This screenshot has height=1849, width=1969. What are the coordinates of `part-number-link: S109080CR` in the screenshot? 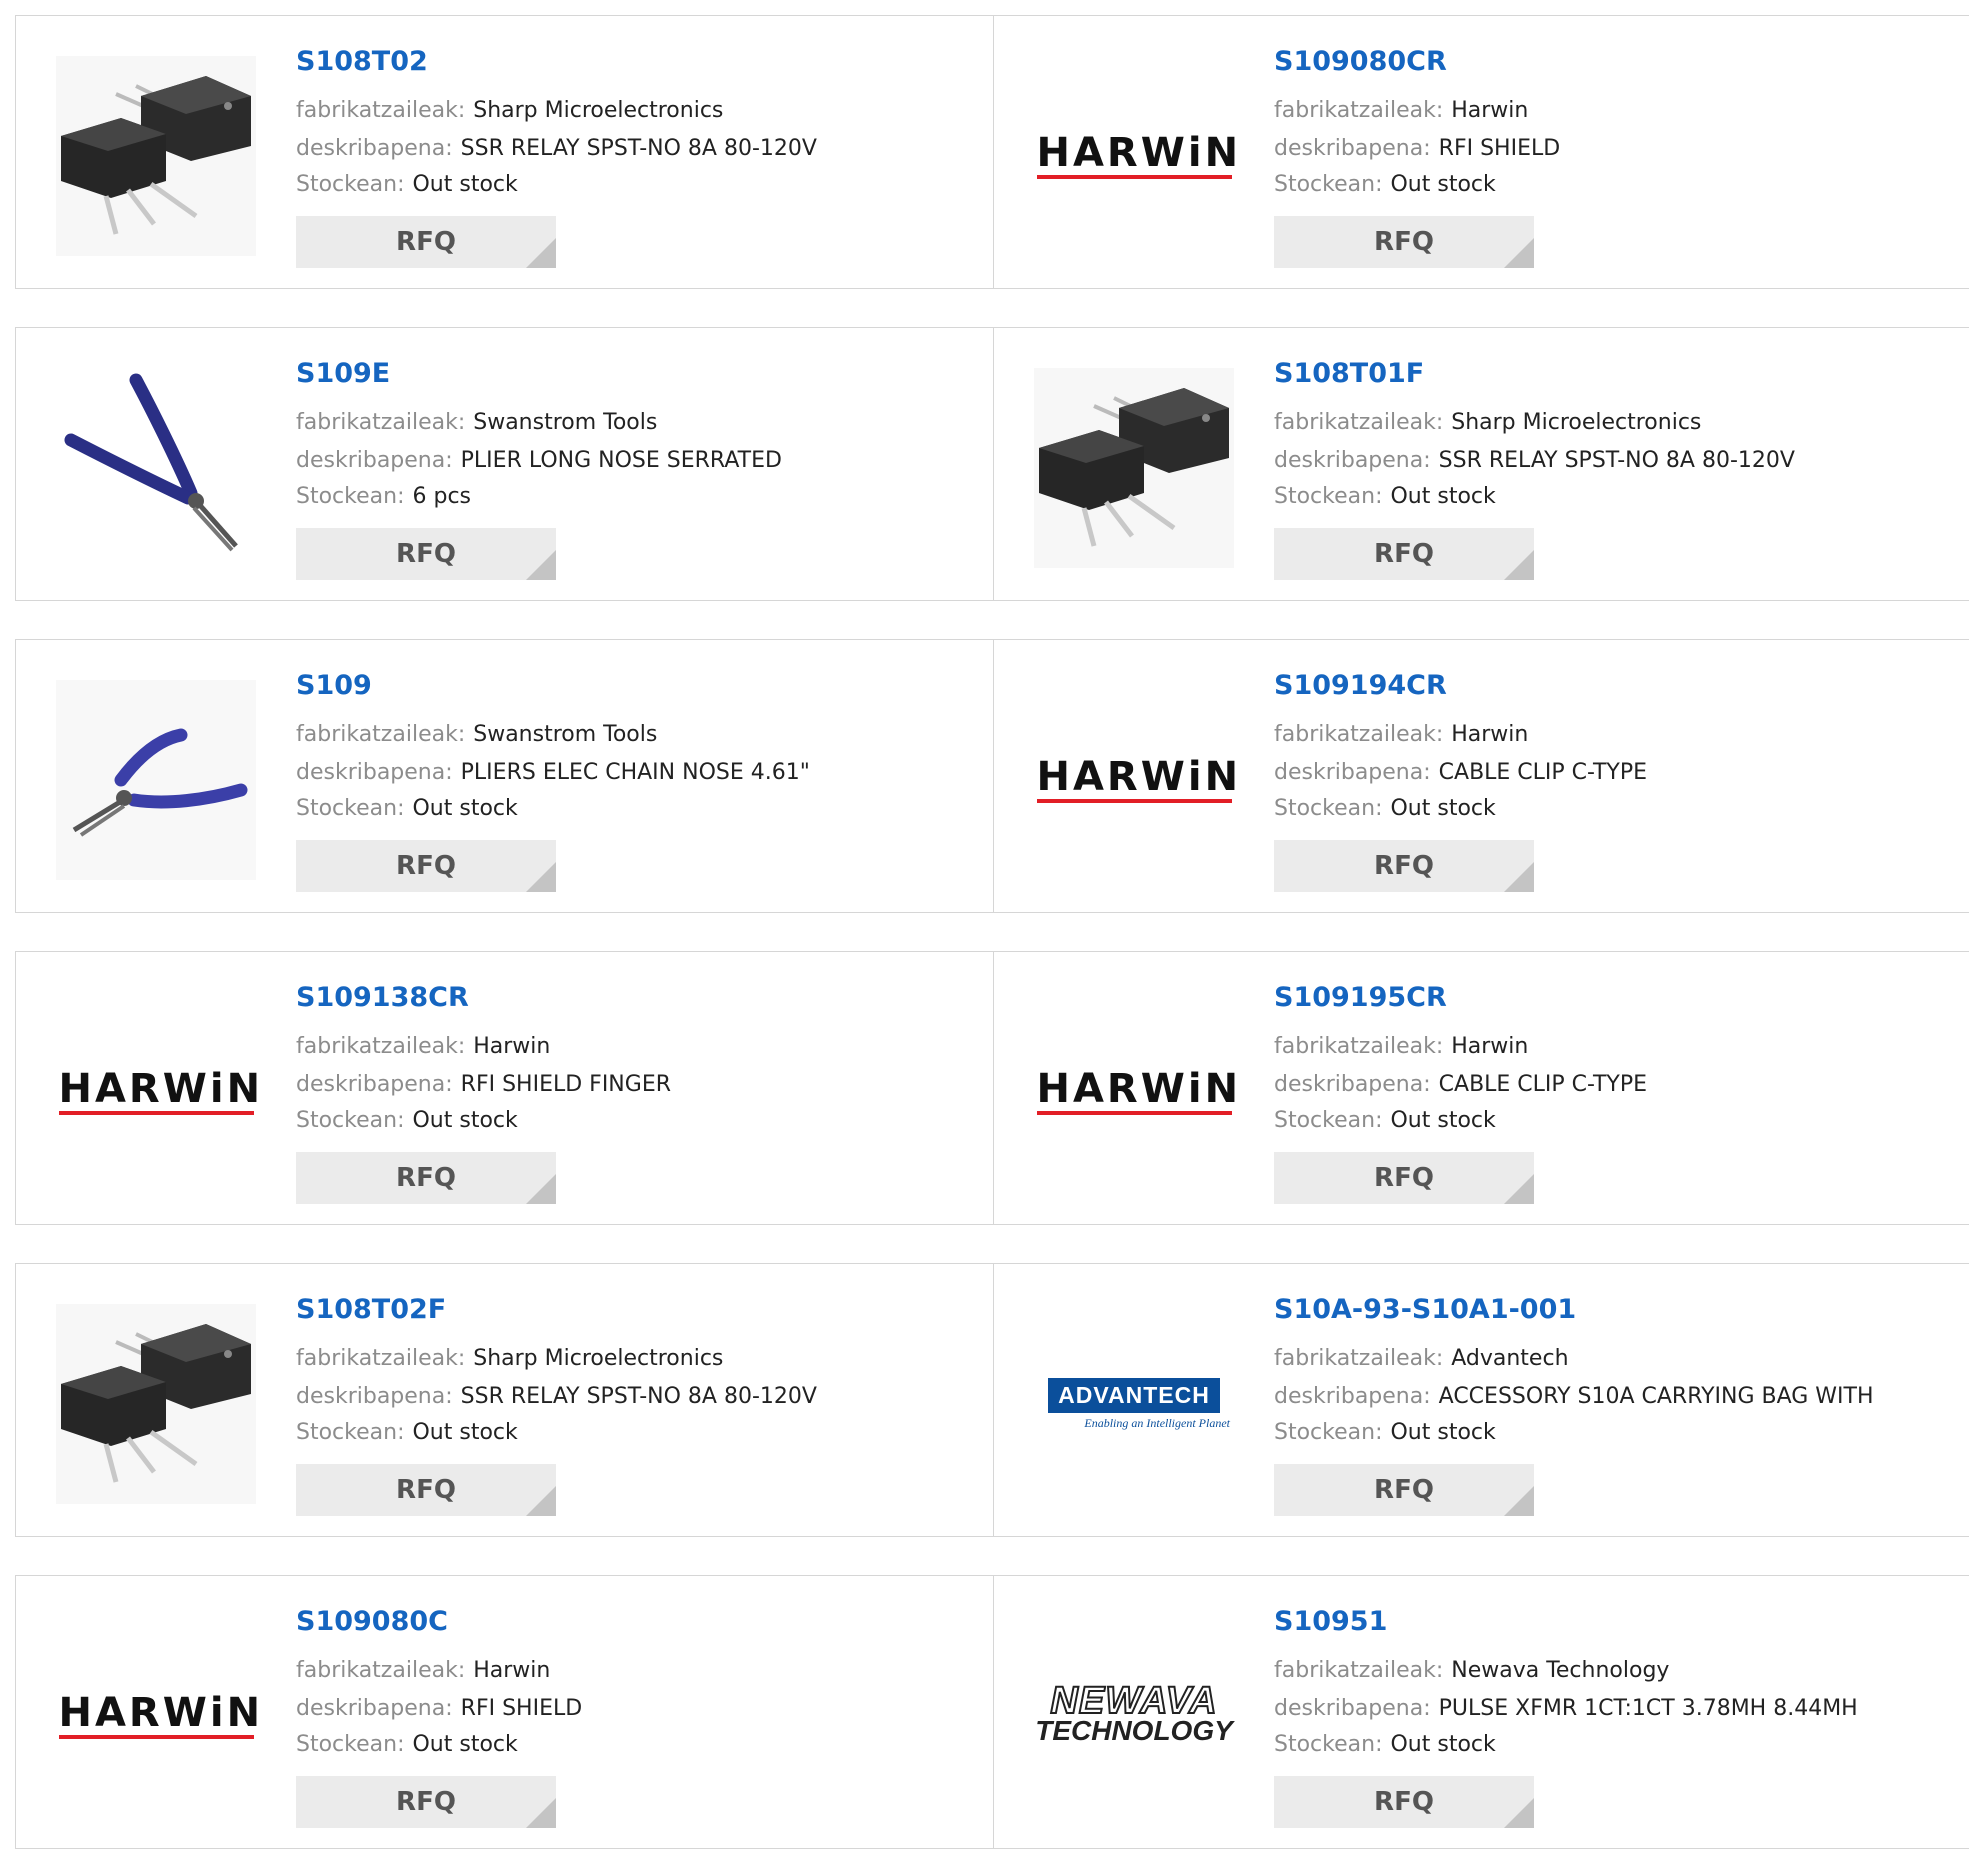 It's located at (1360, 61).